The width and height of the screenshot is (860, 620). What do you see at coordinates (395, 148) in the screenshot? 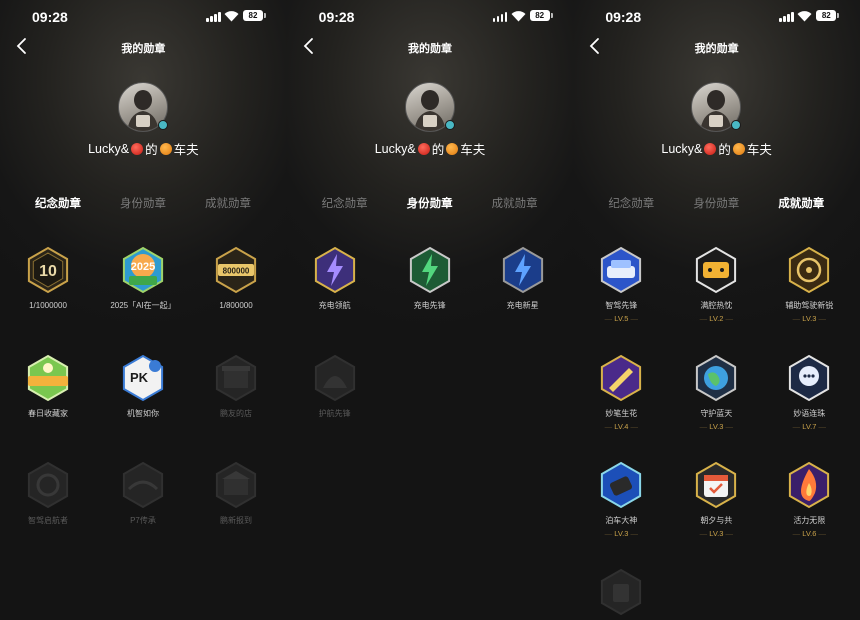
I see `nickname-prefix: Lucky&` at bounding box center [395, 148].